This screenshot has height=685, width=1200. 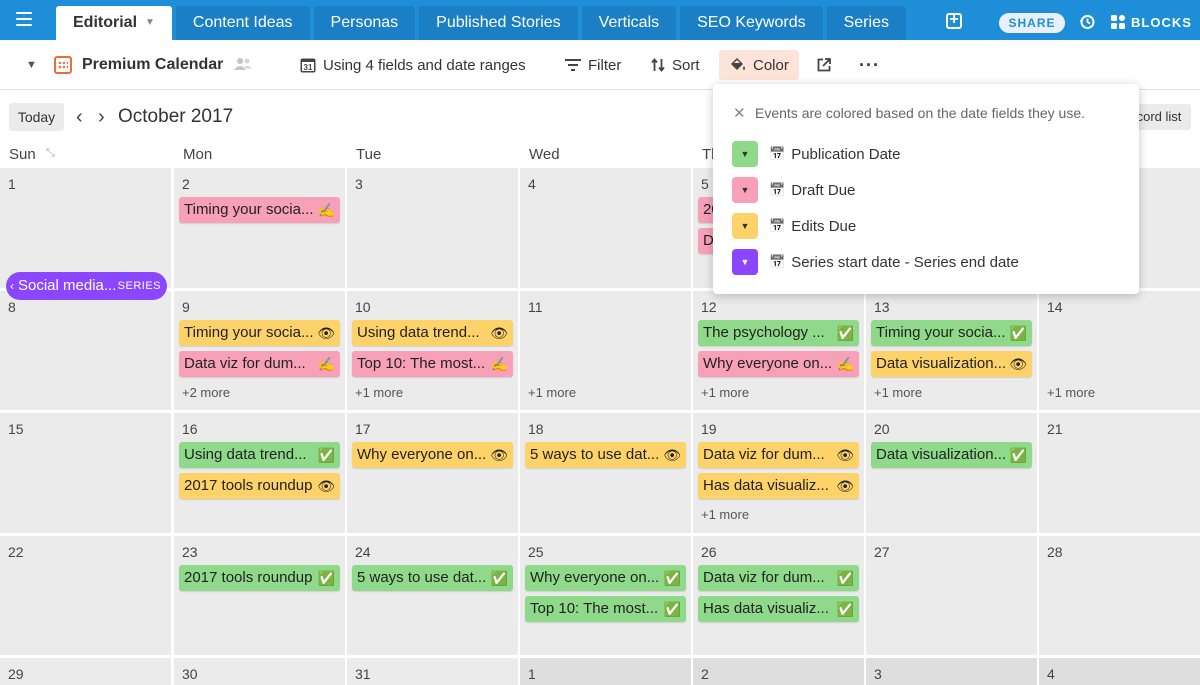 I want to click on calendar-event: Timing your socia... 👁, so click(x=259, y=333).